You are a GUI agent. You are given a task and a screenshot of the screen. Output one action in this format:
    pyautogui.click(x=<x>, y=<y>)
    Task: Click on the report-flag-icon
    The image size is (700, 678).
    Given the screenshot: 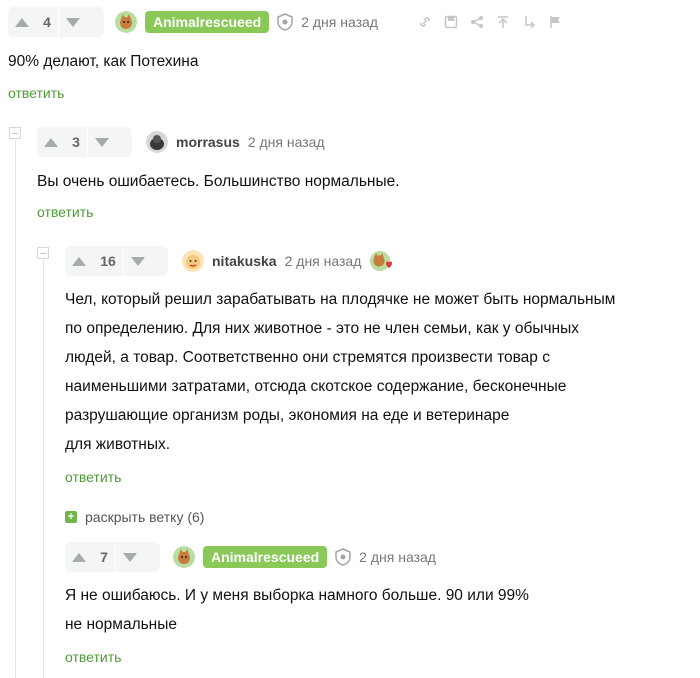 What is the action you would take?
    pyautogui.click(x=555, y=22)
    